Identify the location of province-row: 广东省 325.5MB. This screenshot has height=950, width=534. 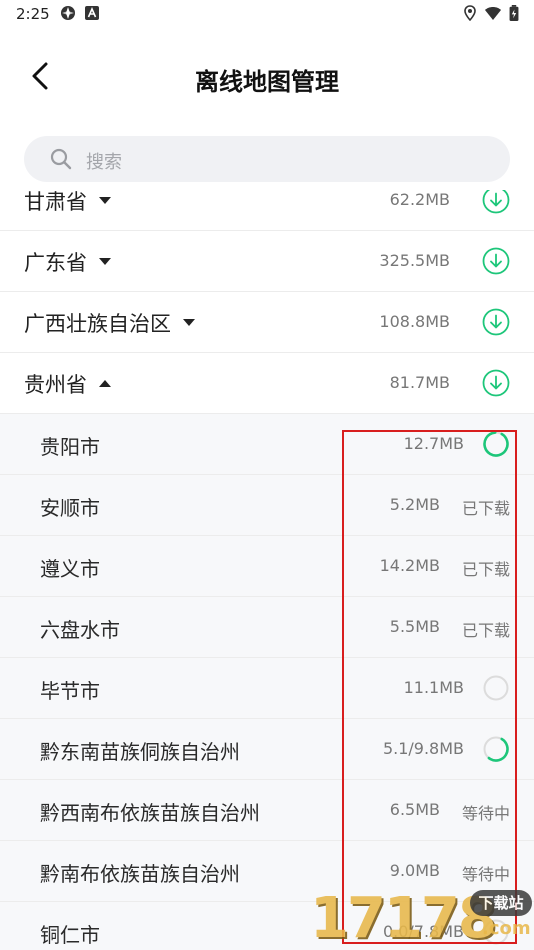
(267, 261).